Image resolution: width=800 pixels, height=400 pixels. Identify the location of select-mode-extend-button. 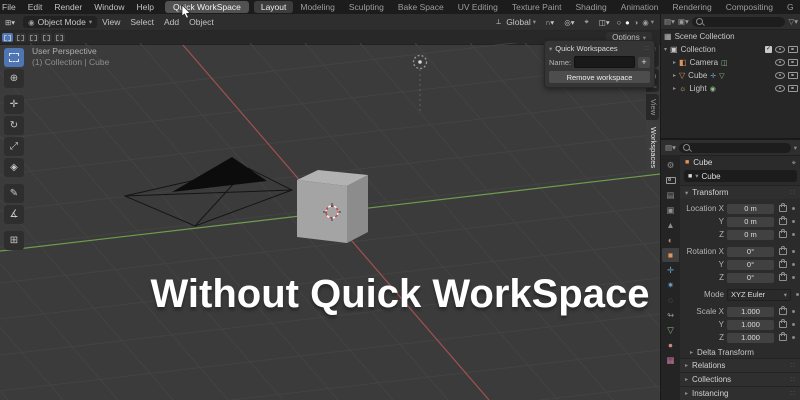
(20, 37).